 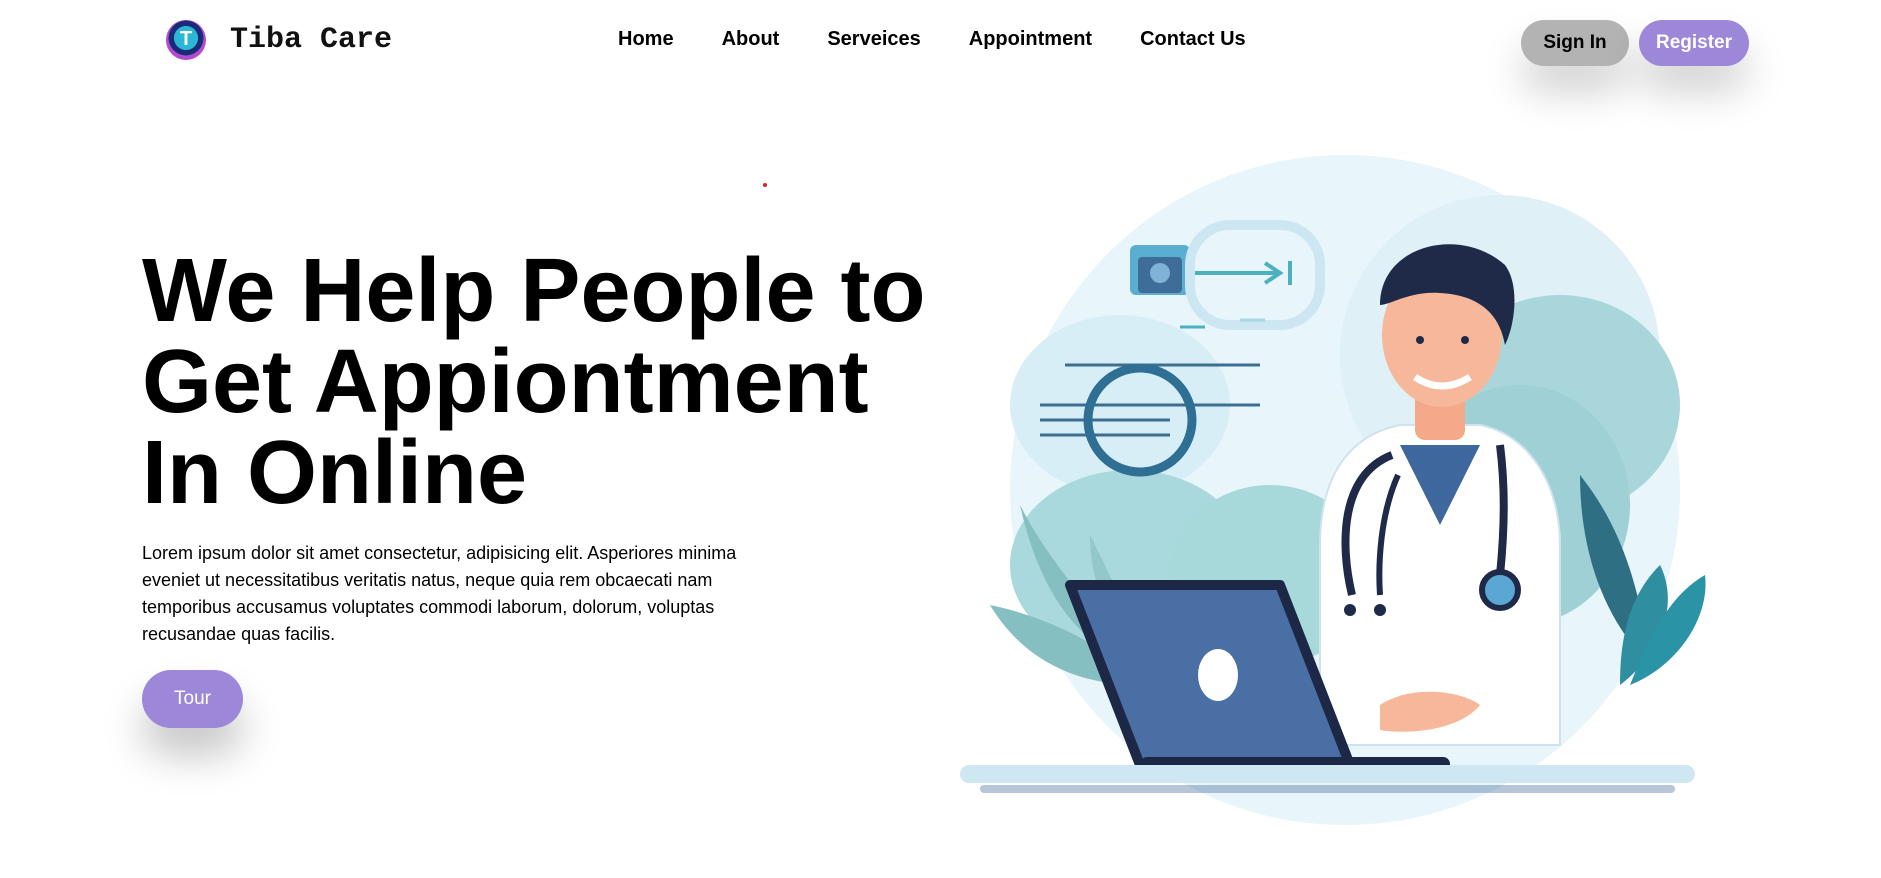 What do you see at coordinates (873, 39) in the screenshot?
I see `nav-services: Serveices` at bounding box center [873, 39].